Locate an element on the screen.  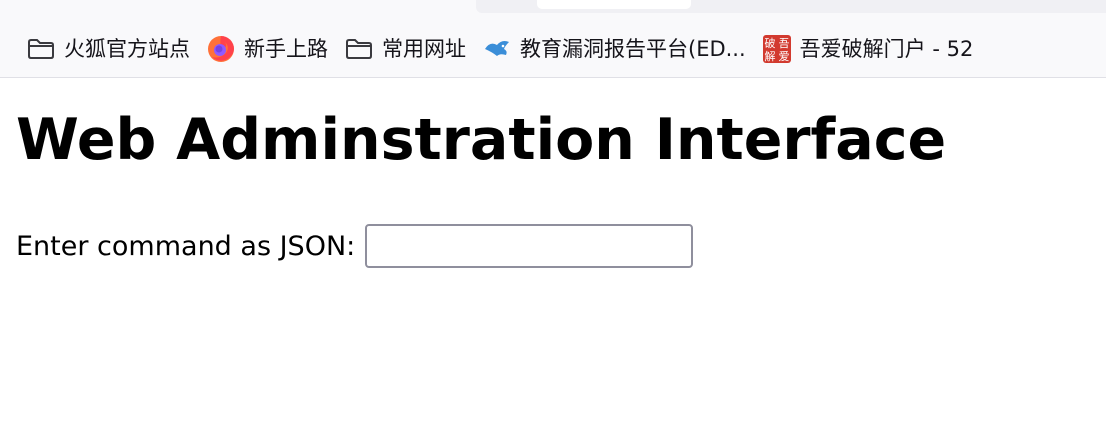
command-label: Enter command as JSON: is located at coordinates (186, 246).